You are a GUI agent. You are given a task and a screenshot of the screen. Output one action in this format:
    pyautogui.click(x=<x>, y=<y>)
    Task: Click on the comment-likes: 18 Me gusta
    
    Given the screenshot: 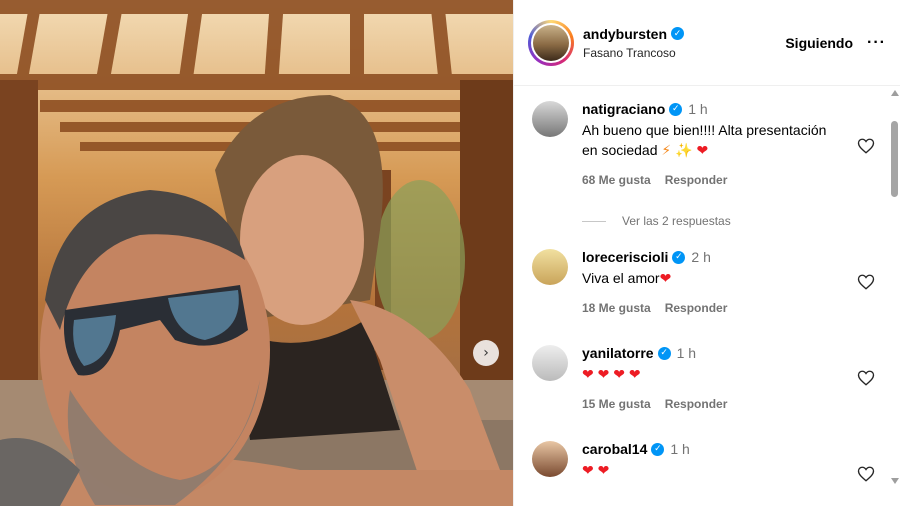 What is the action you would take?
    pyautogui.click(x=616, y=308)
    